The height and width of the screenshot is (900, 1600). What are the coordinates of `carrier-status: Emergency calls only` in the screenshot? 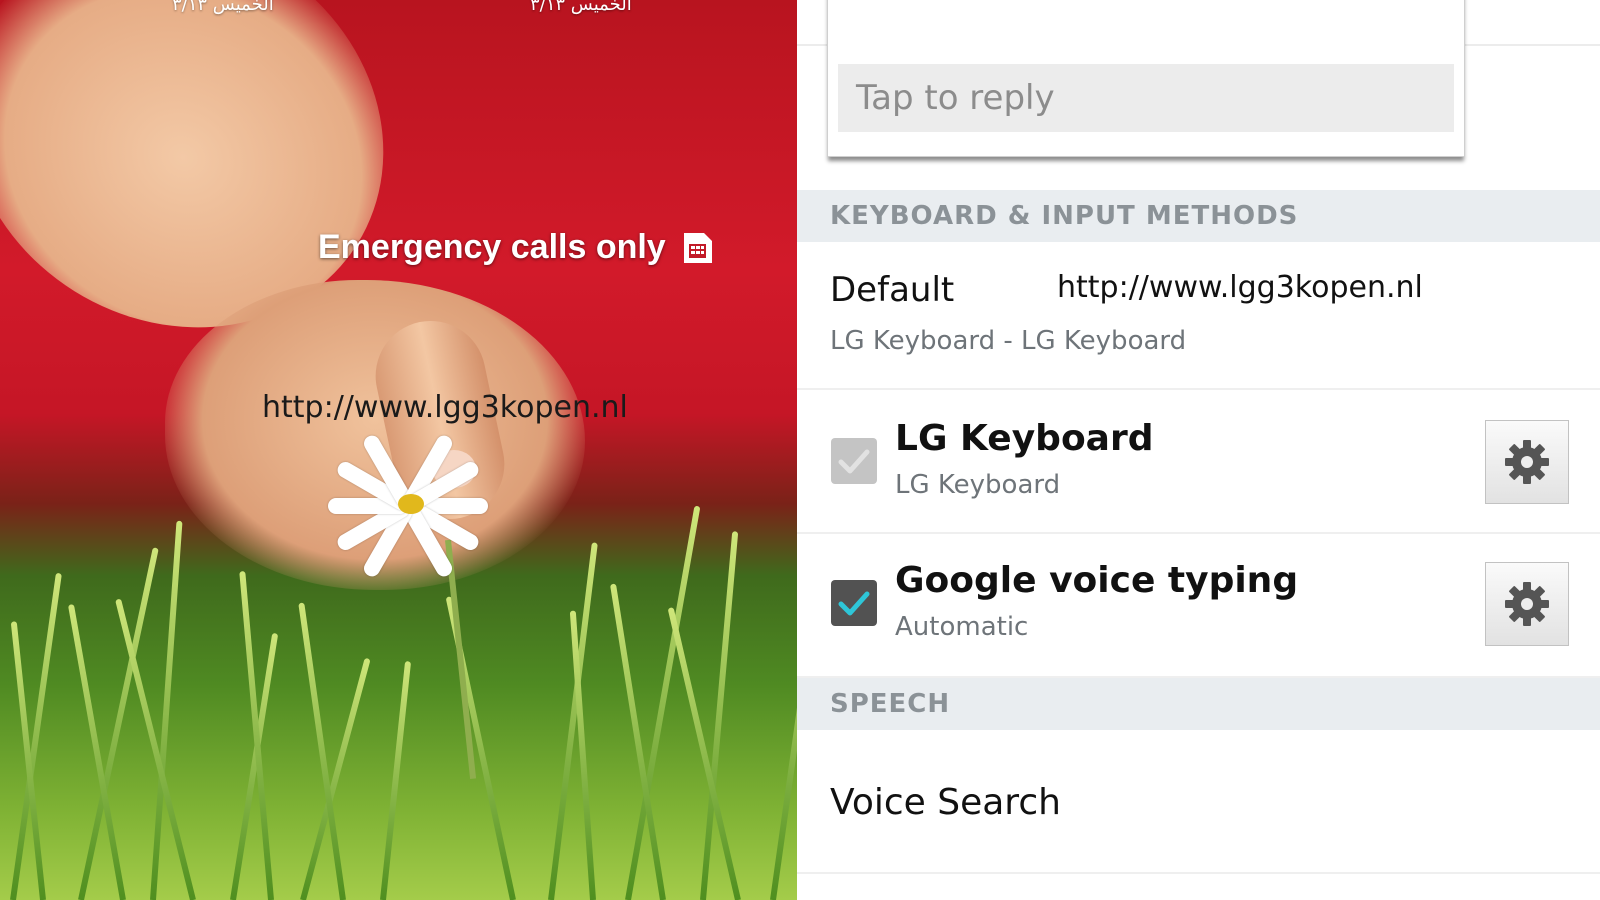 It's located at (516, 247).